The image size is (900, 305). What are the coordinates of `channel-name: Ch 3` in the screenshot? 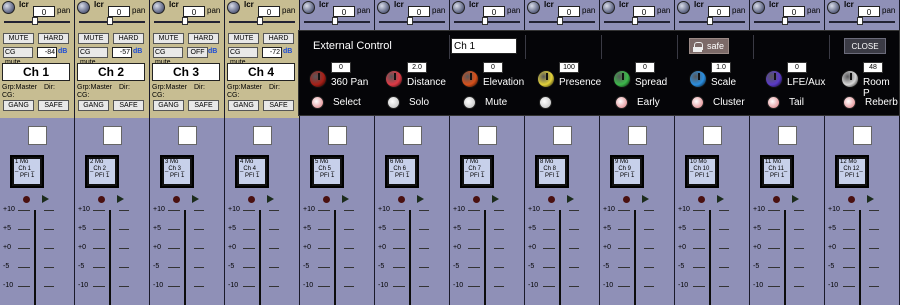 It's located at (186, 72).